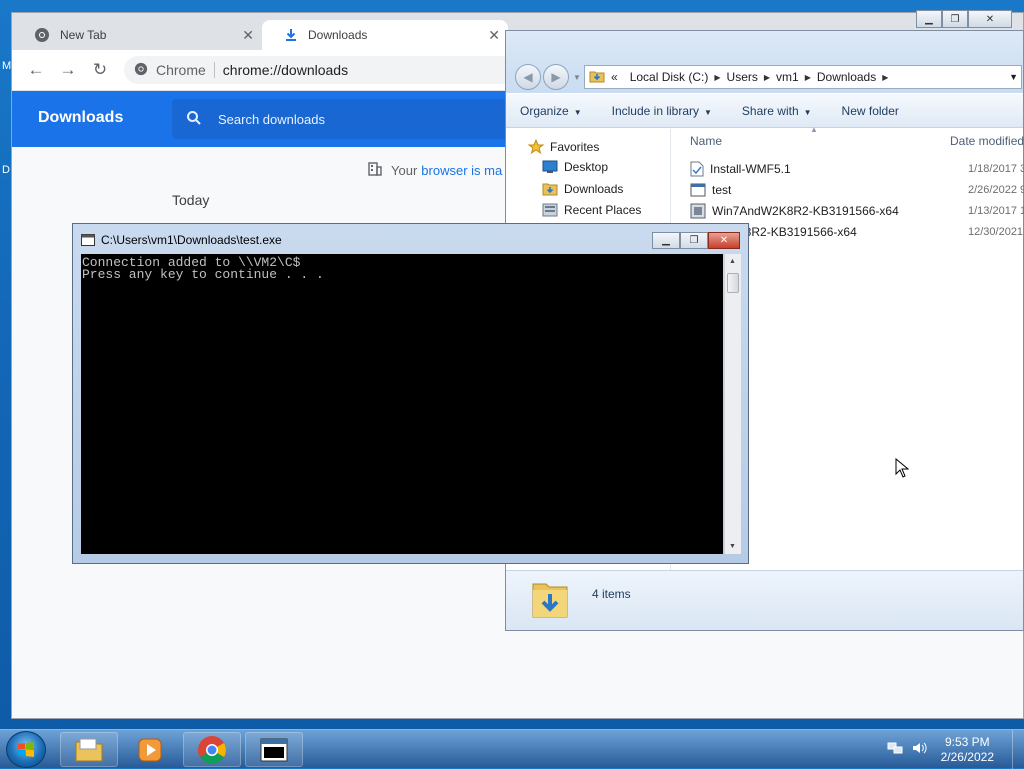 The image size is (1024, 769). What do you see at coordinates (461, 170) in the screenshot?
I see `managed-link: browser is ma` at bounding box center [461, 170].